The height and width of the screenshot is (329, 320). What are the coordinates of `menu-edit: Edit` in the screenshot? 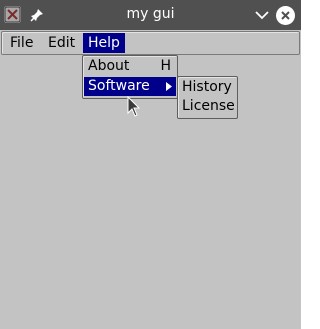 It's located at (61, 43).